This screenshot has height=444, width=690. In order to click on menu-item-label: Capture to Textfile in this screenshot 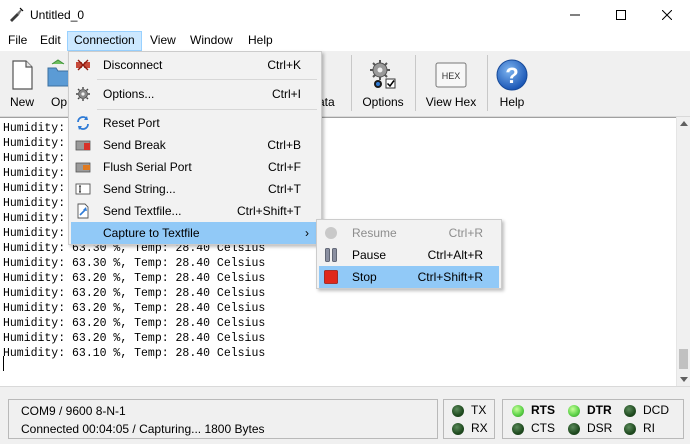, I will do `click(151, 233)`.